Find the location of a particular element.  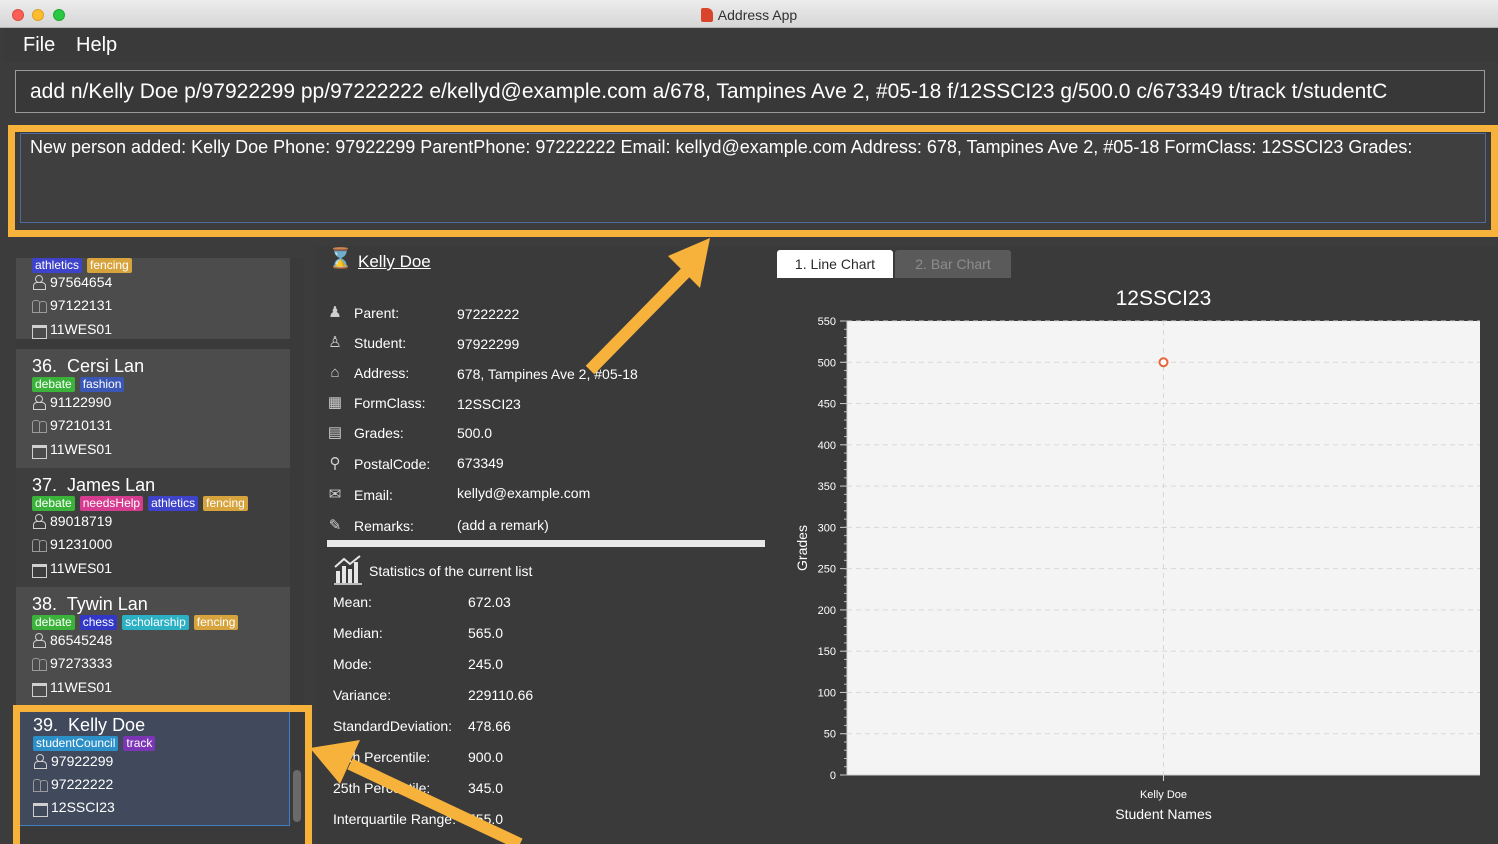

p75-label: 75th Percentile: is located at coordinates (382, 757).